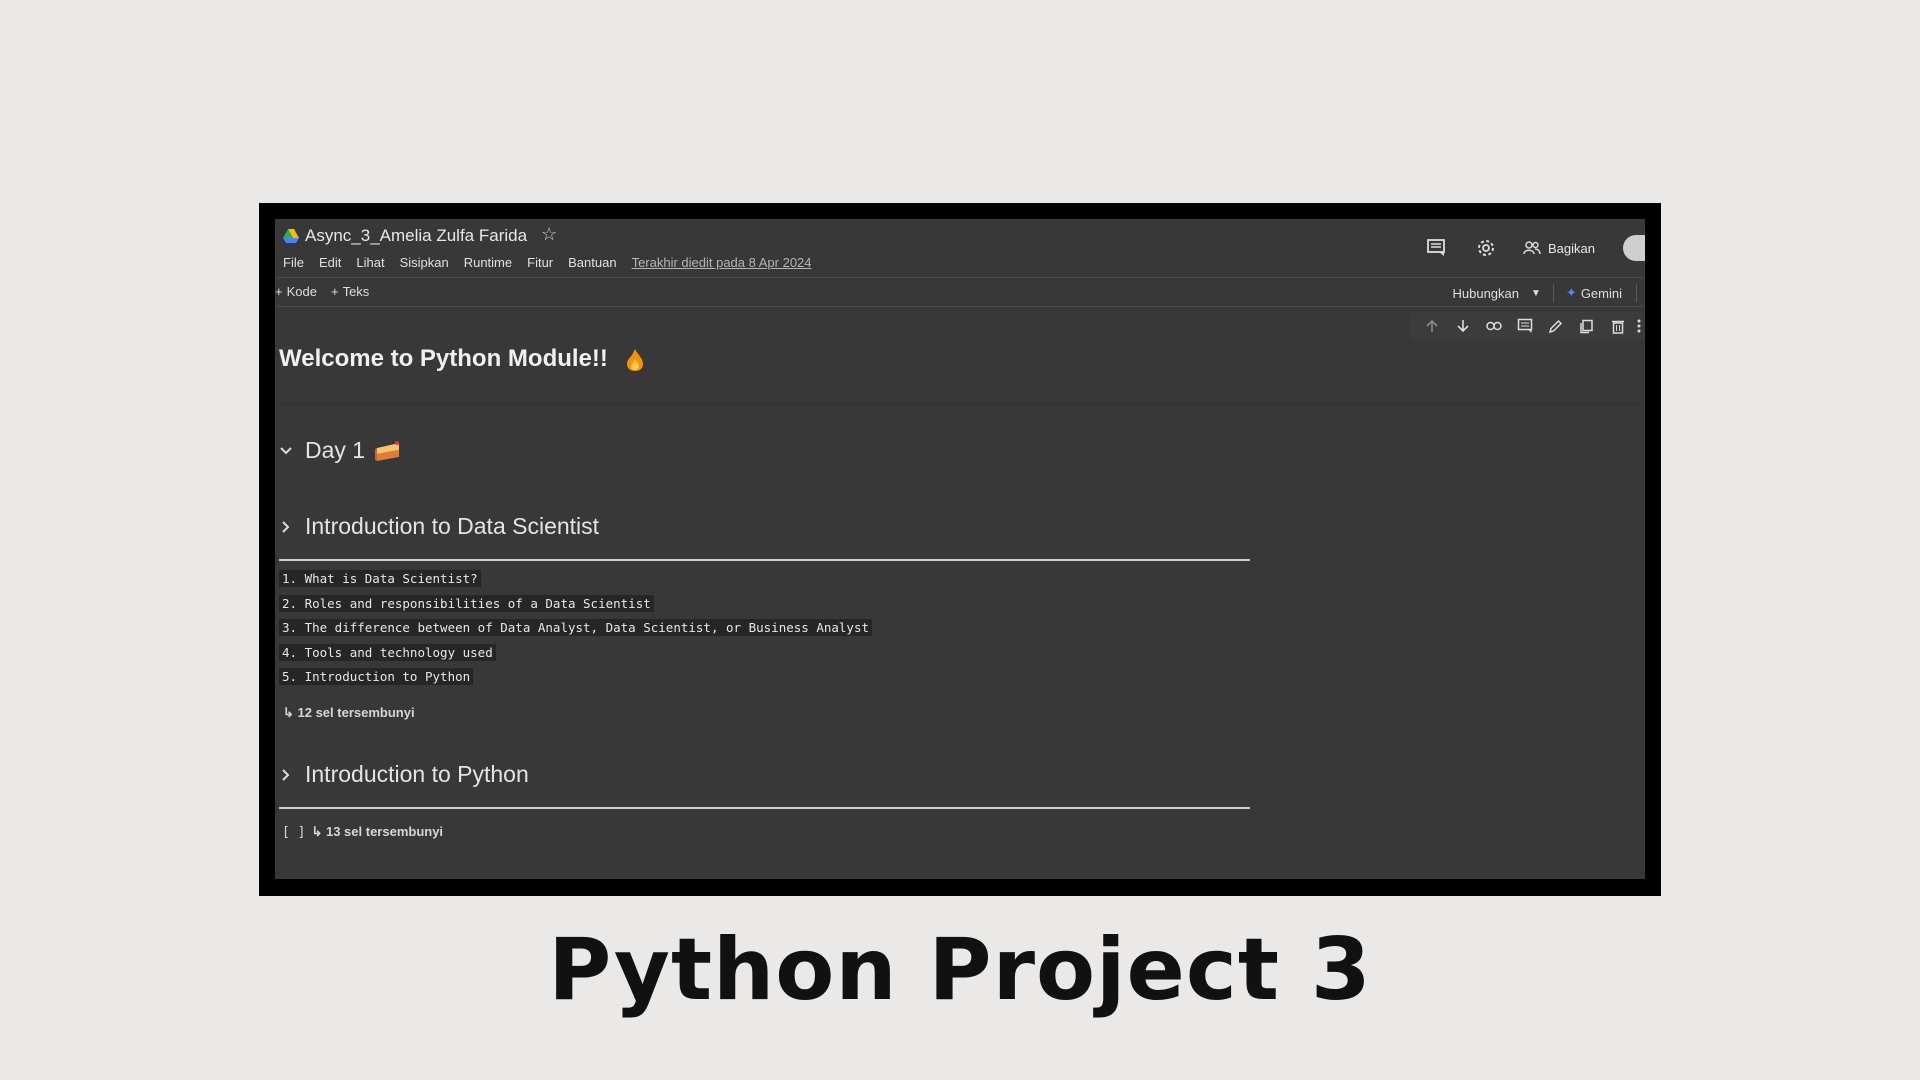 This screenshot has width=1920, height=1080. I want to click on section-intro-py: Introduction to Python, so click(402, 774).